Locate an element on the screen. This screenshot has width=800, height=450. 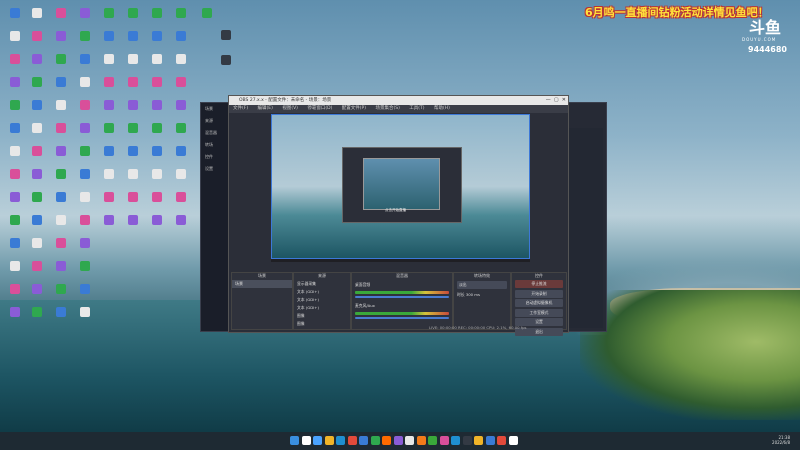
system-tray-clock: 21:38 2022/6/8 is located at coordinates (781, 440).